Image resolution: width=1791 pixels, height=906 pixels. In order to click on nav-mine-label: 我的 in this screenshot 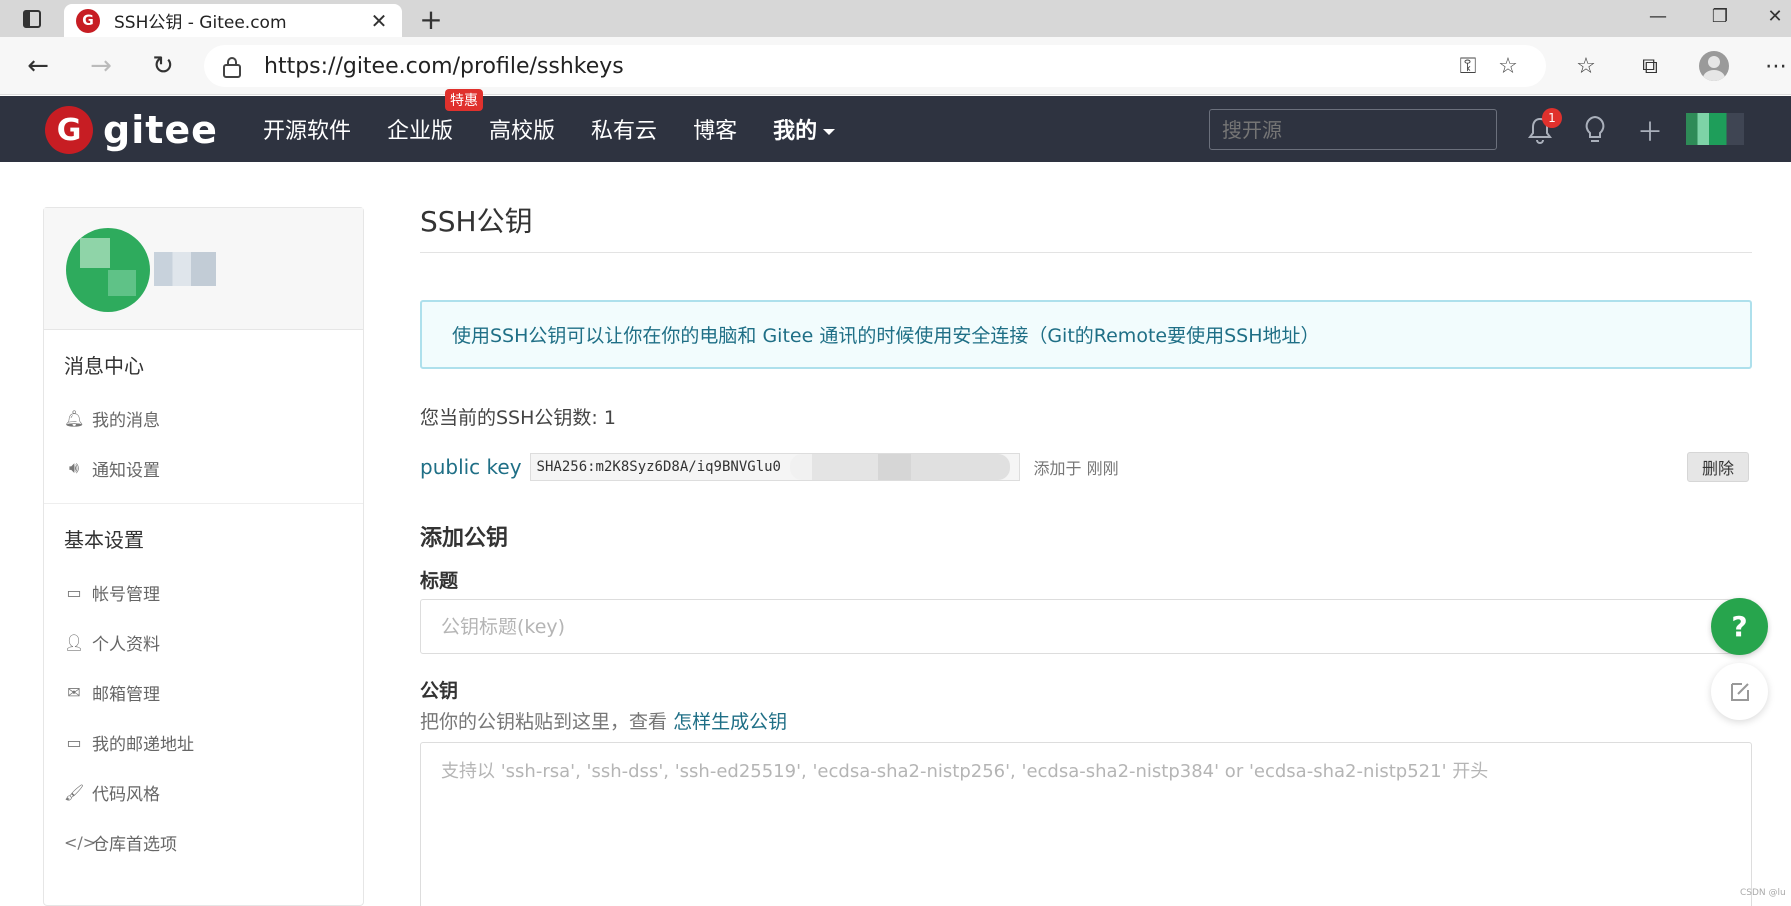, I will do `click(795, 131)`.